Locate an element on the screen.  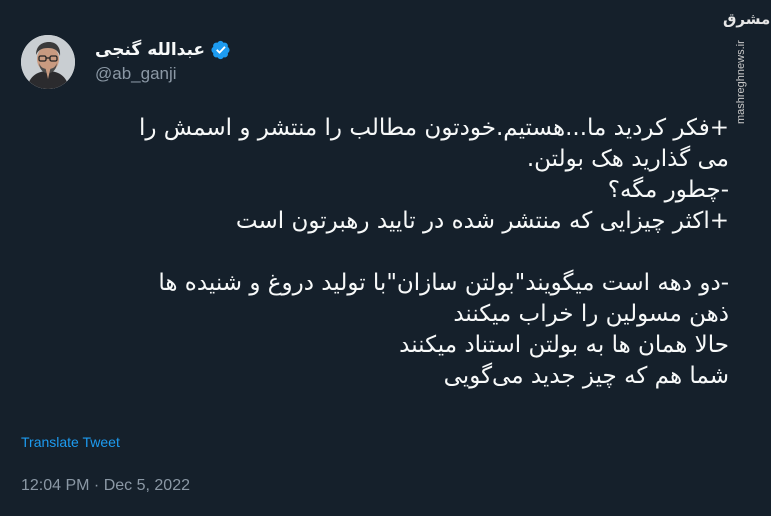
tweet-line: -چطور مگه؟ is located at coordinates (668, 190).